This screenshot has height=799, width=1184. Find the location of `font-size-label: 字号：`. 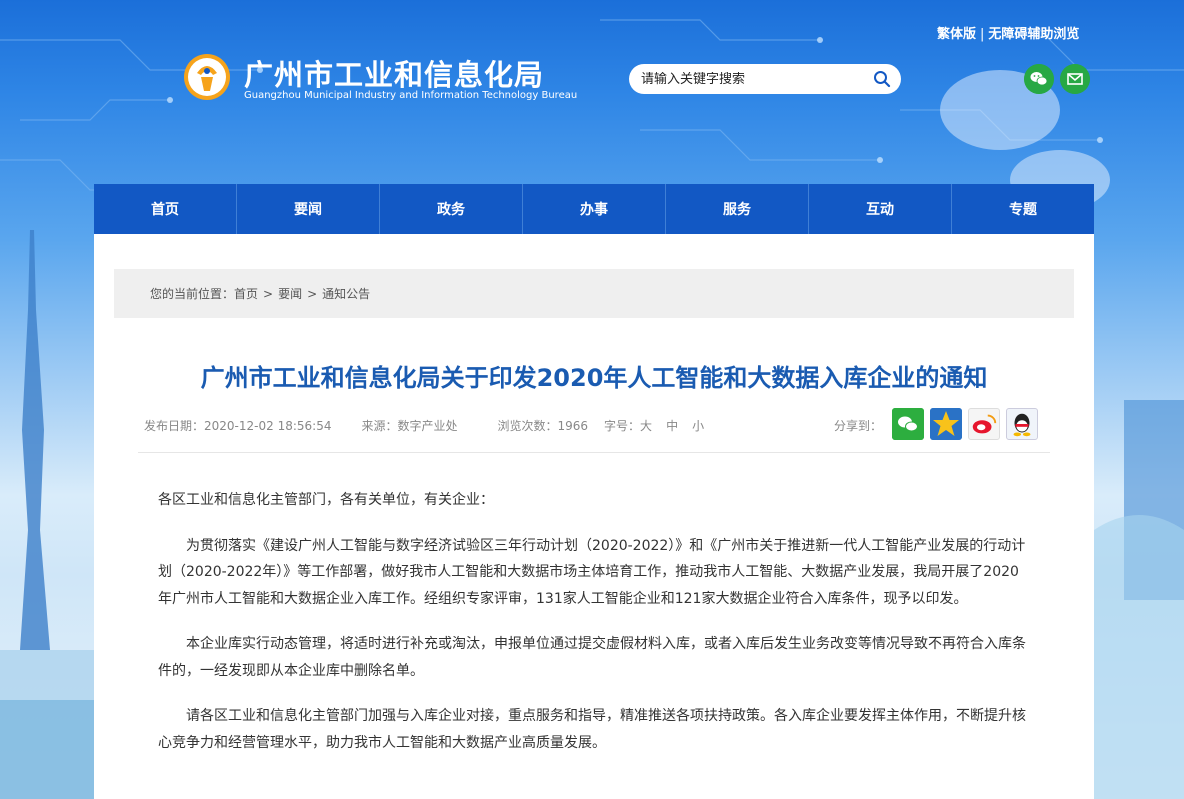

font-size-label: 字号： is located at coordinates (622, 426).